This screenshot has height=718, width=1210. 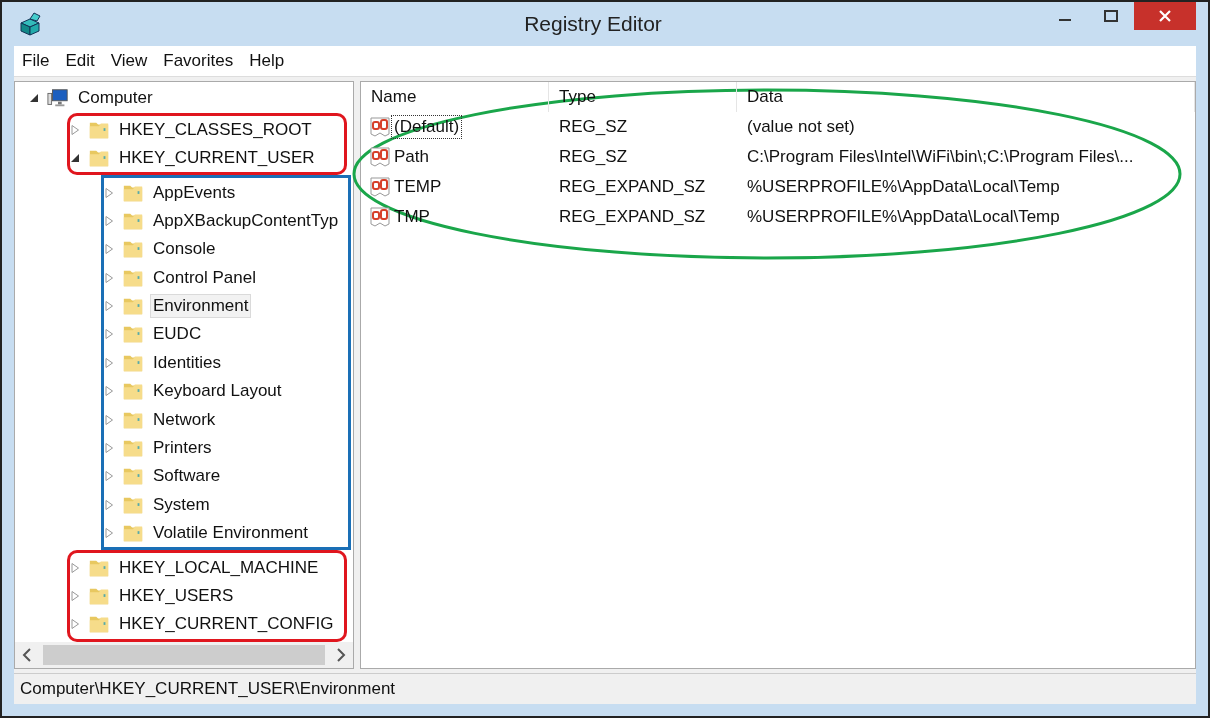 I want to click on menu-item: Help, so click(x=267, y=60).